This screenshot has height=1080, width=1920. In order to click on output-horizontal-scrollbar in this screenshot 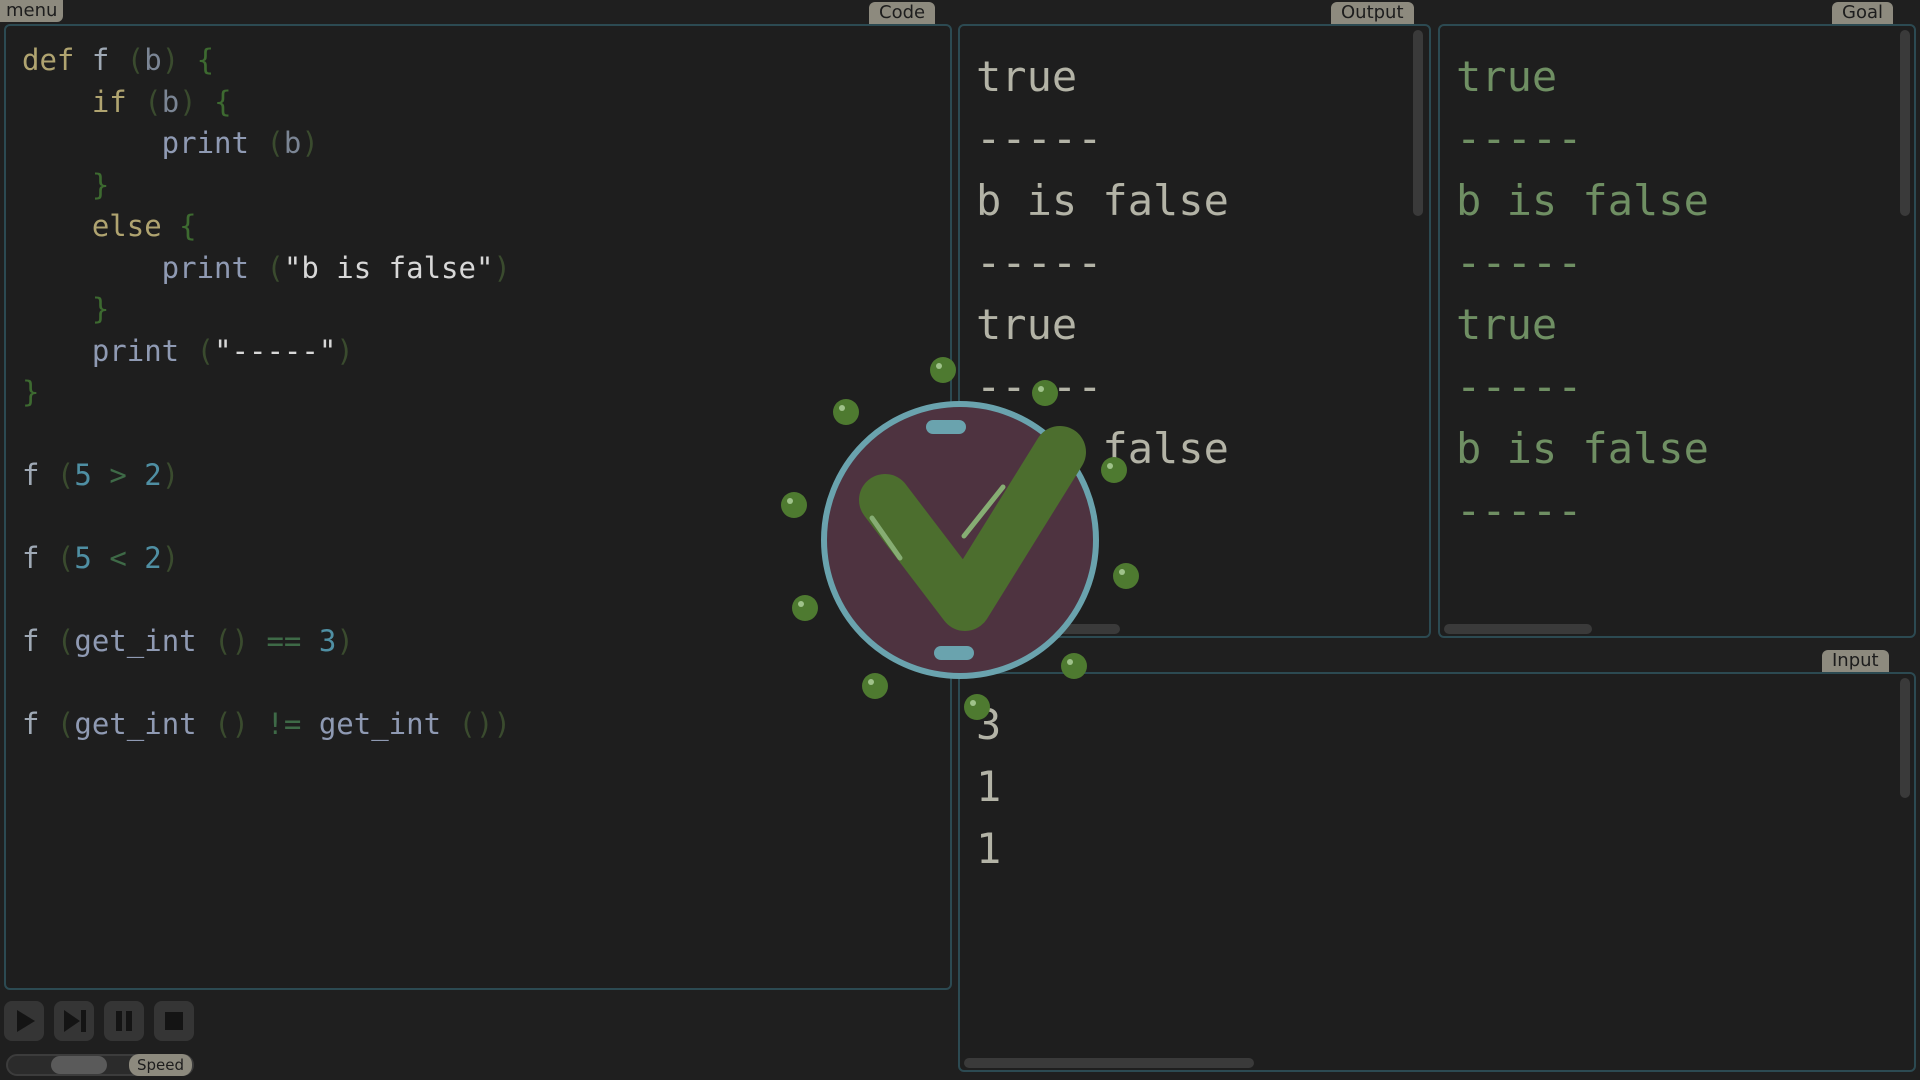, I will do `click(1048, 629)`.